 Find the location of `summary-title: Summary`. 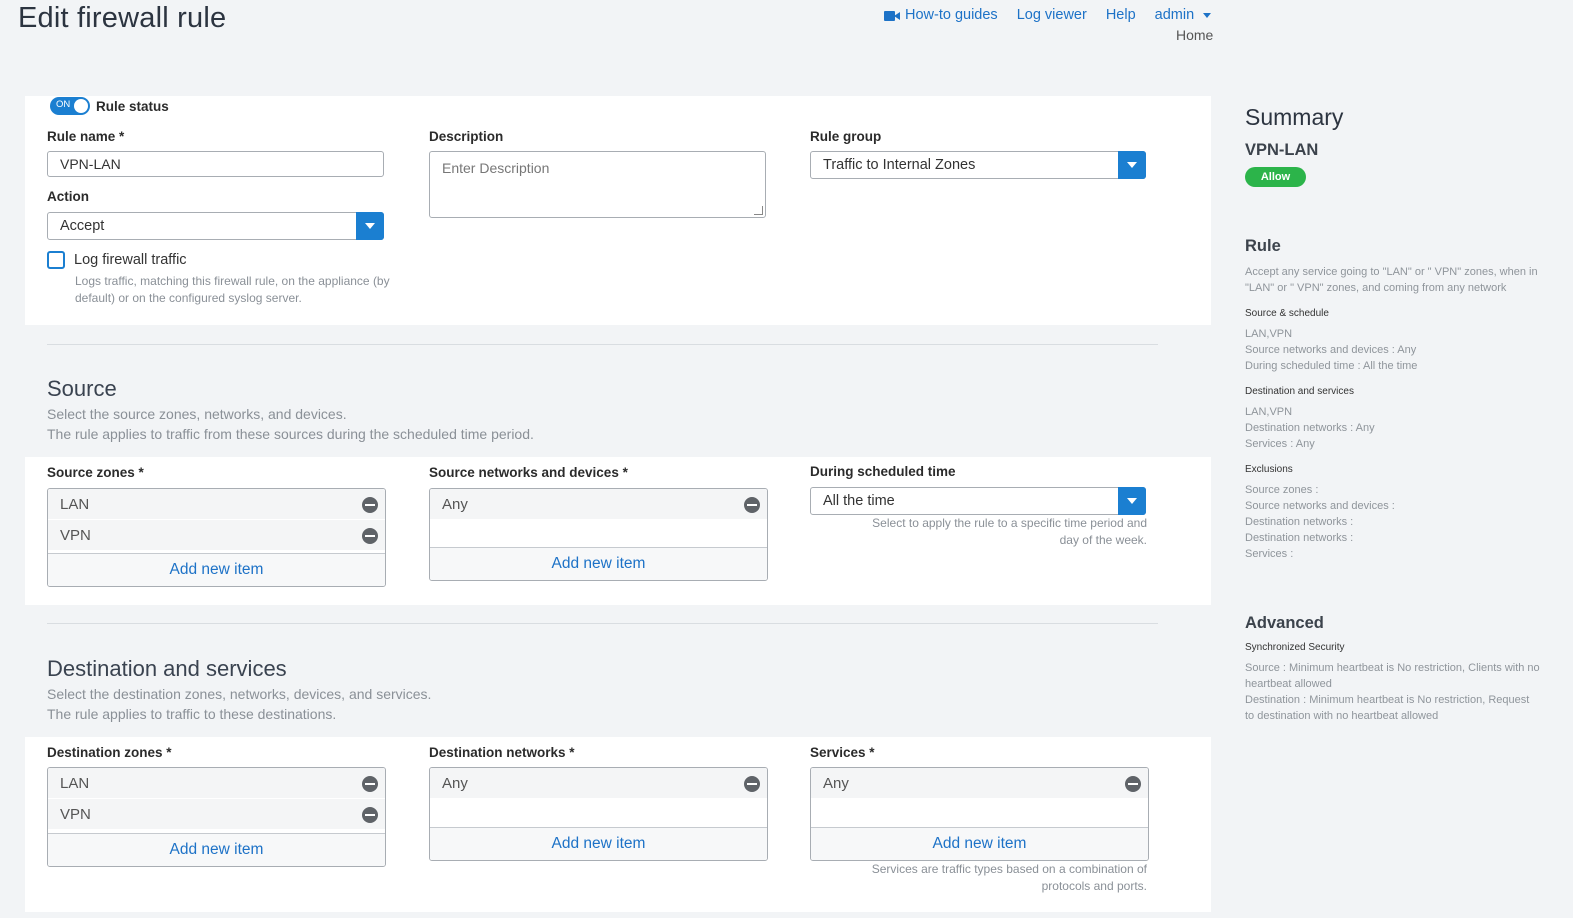

summary-title: Summary is located at coordinates (1294, 117).